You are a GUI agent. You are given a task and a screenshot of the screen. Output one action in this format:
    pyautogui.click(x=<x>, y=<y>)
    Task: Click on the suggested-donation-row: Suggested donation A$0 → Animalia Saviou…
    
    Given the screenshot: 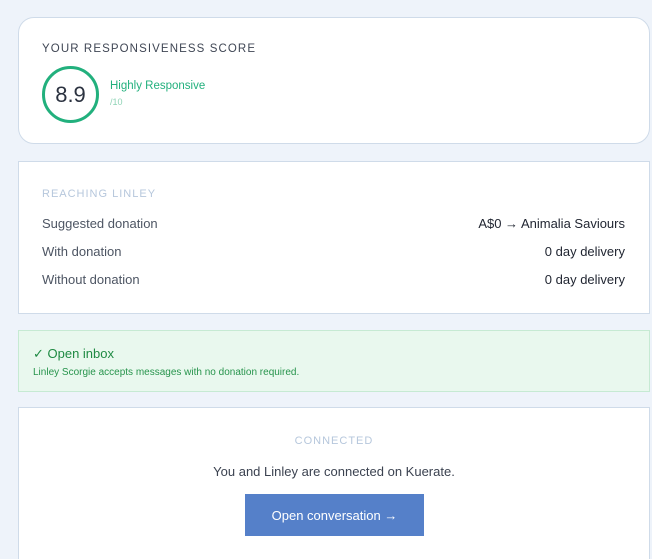 What is the action you would take?
    pyautogui.click(x=333, y=223)
    